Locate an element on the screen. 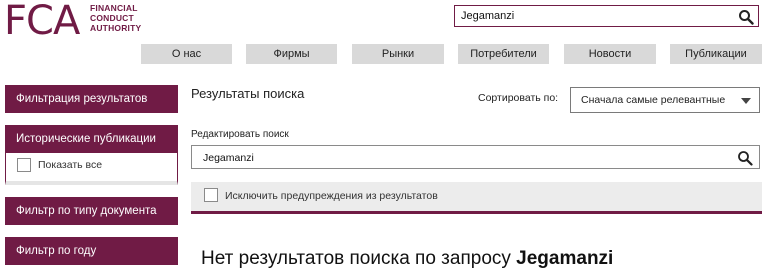  nav-item-publications: Публикации is located at coordinates (716, 54).